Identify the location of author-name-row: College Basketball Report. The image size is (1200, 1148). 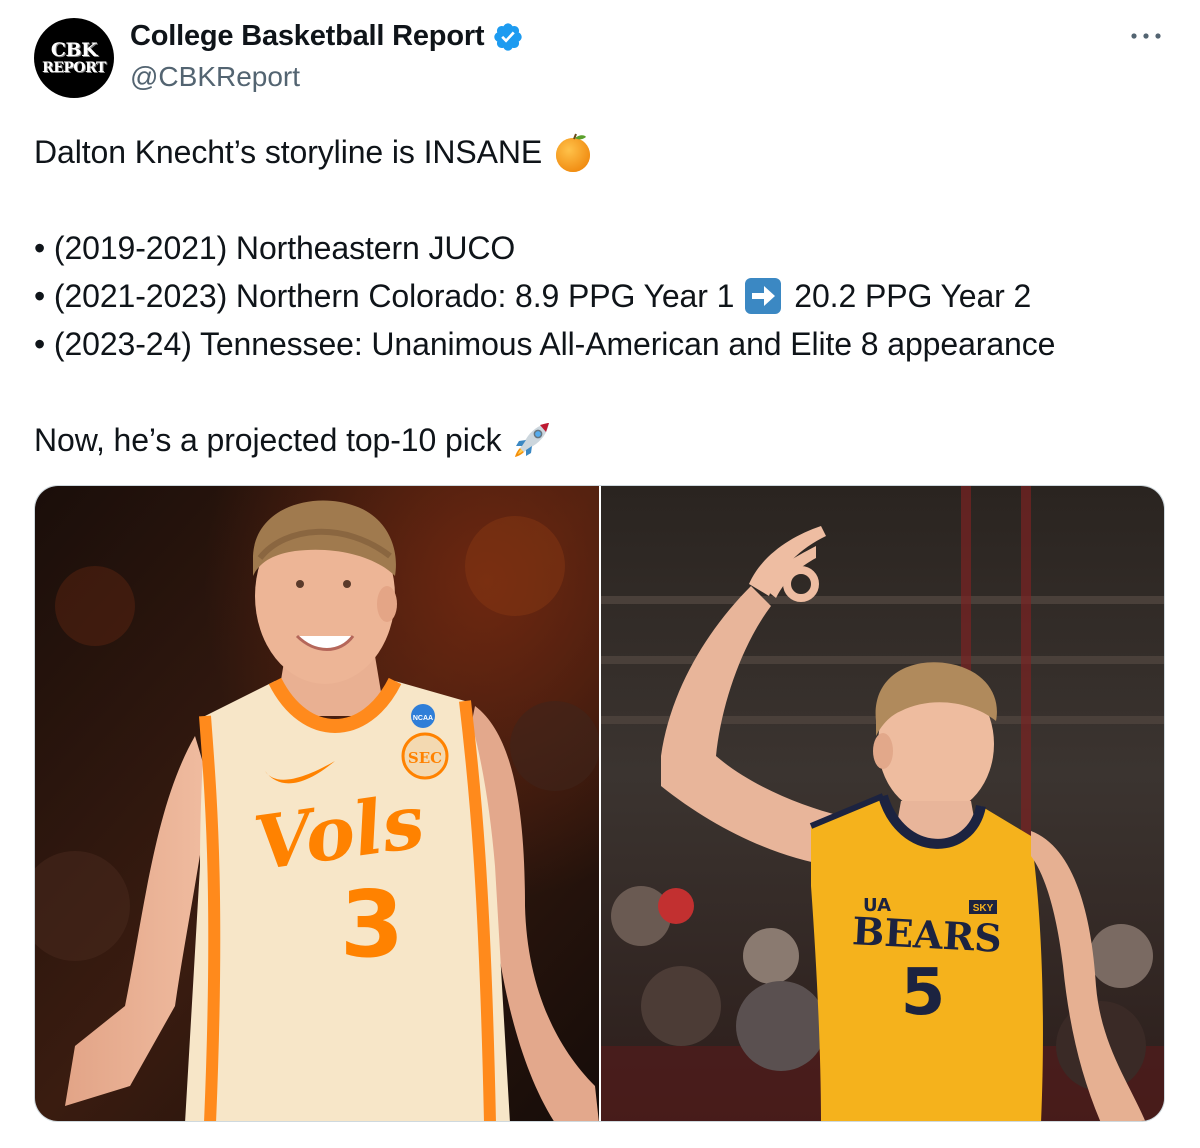
(327, 36).